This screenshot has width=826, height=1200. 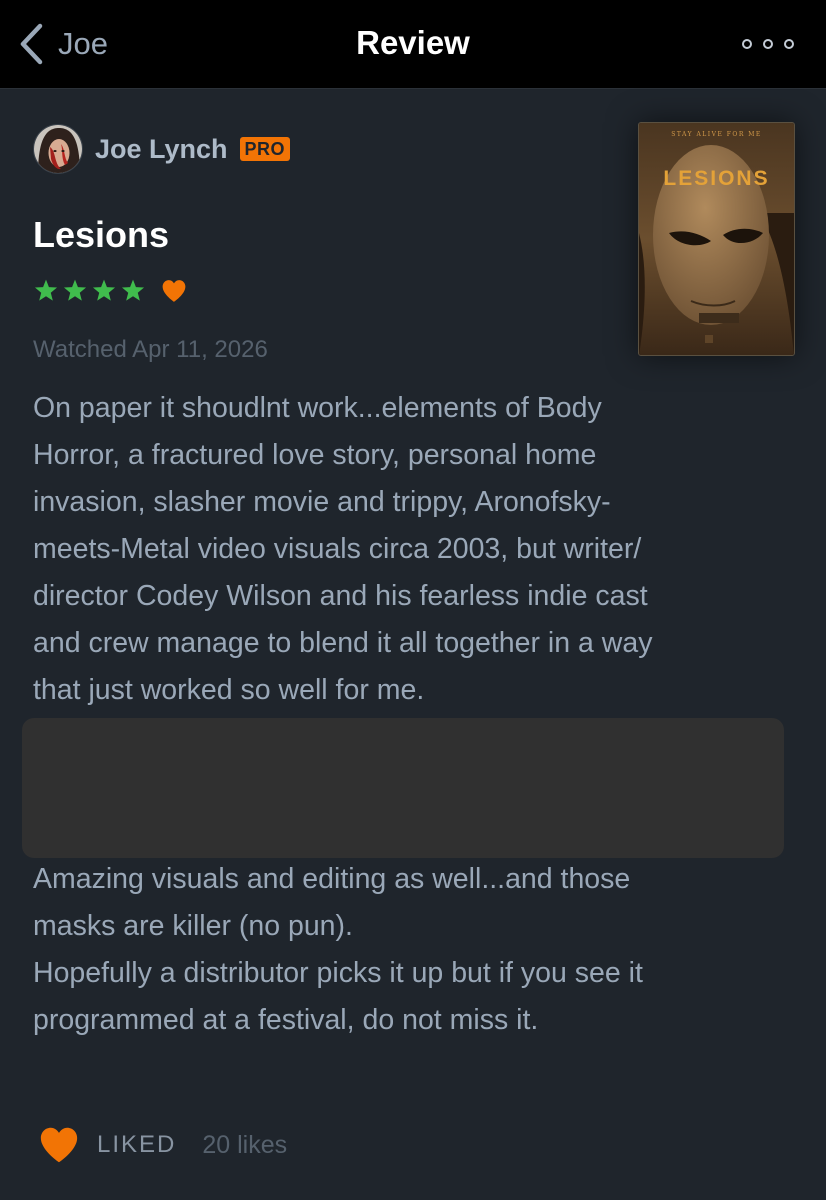 I want to click on chevron-left-icon, so click(x=31, y=44).